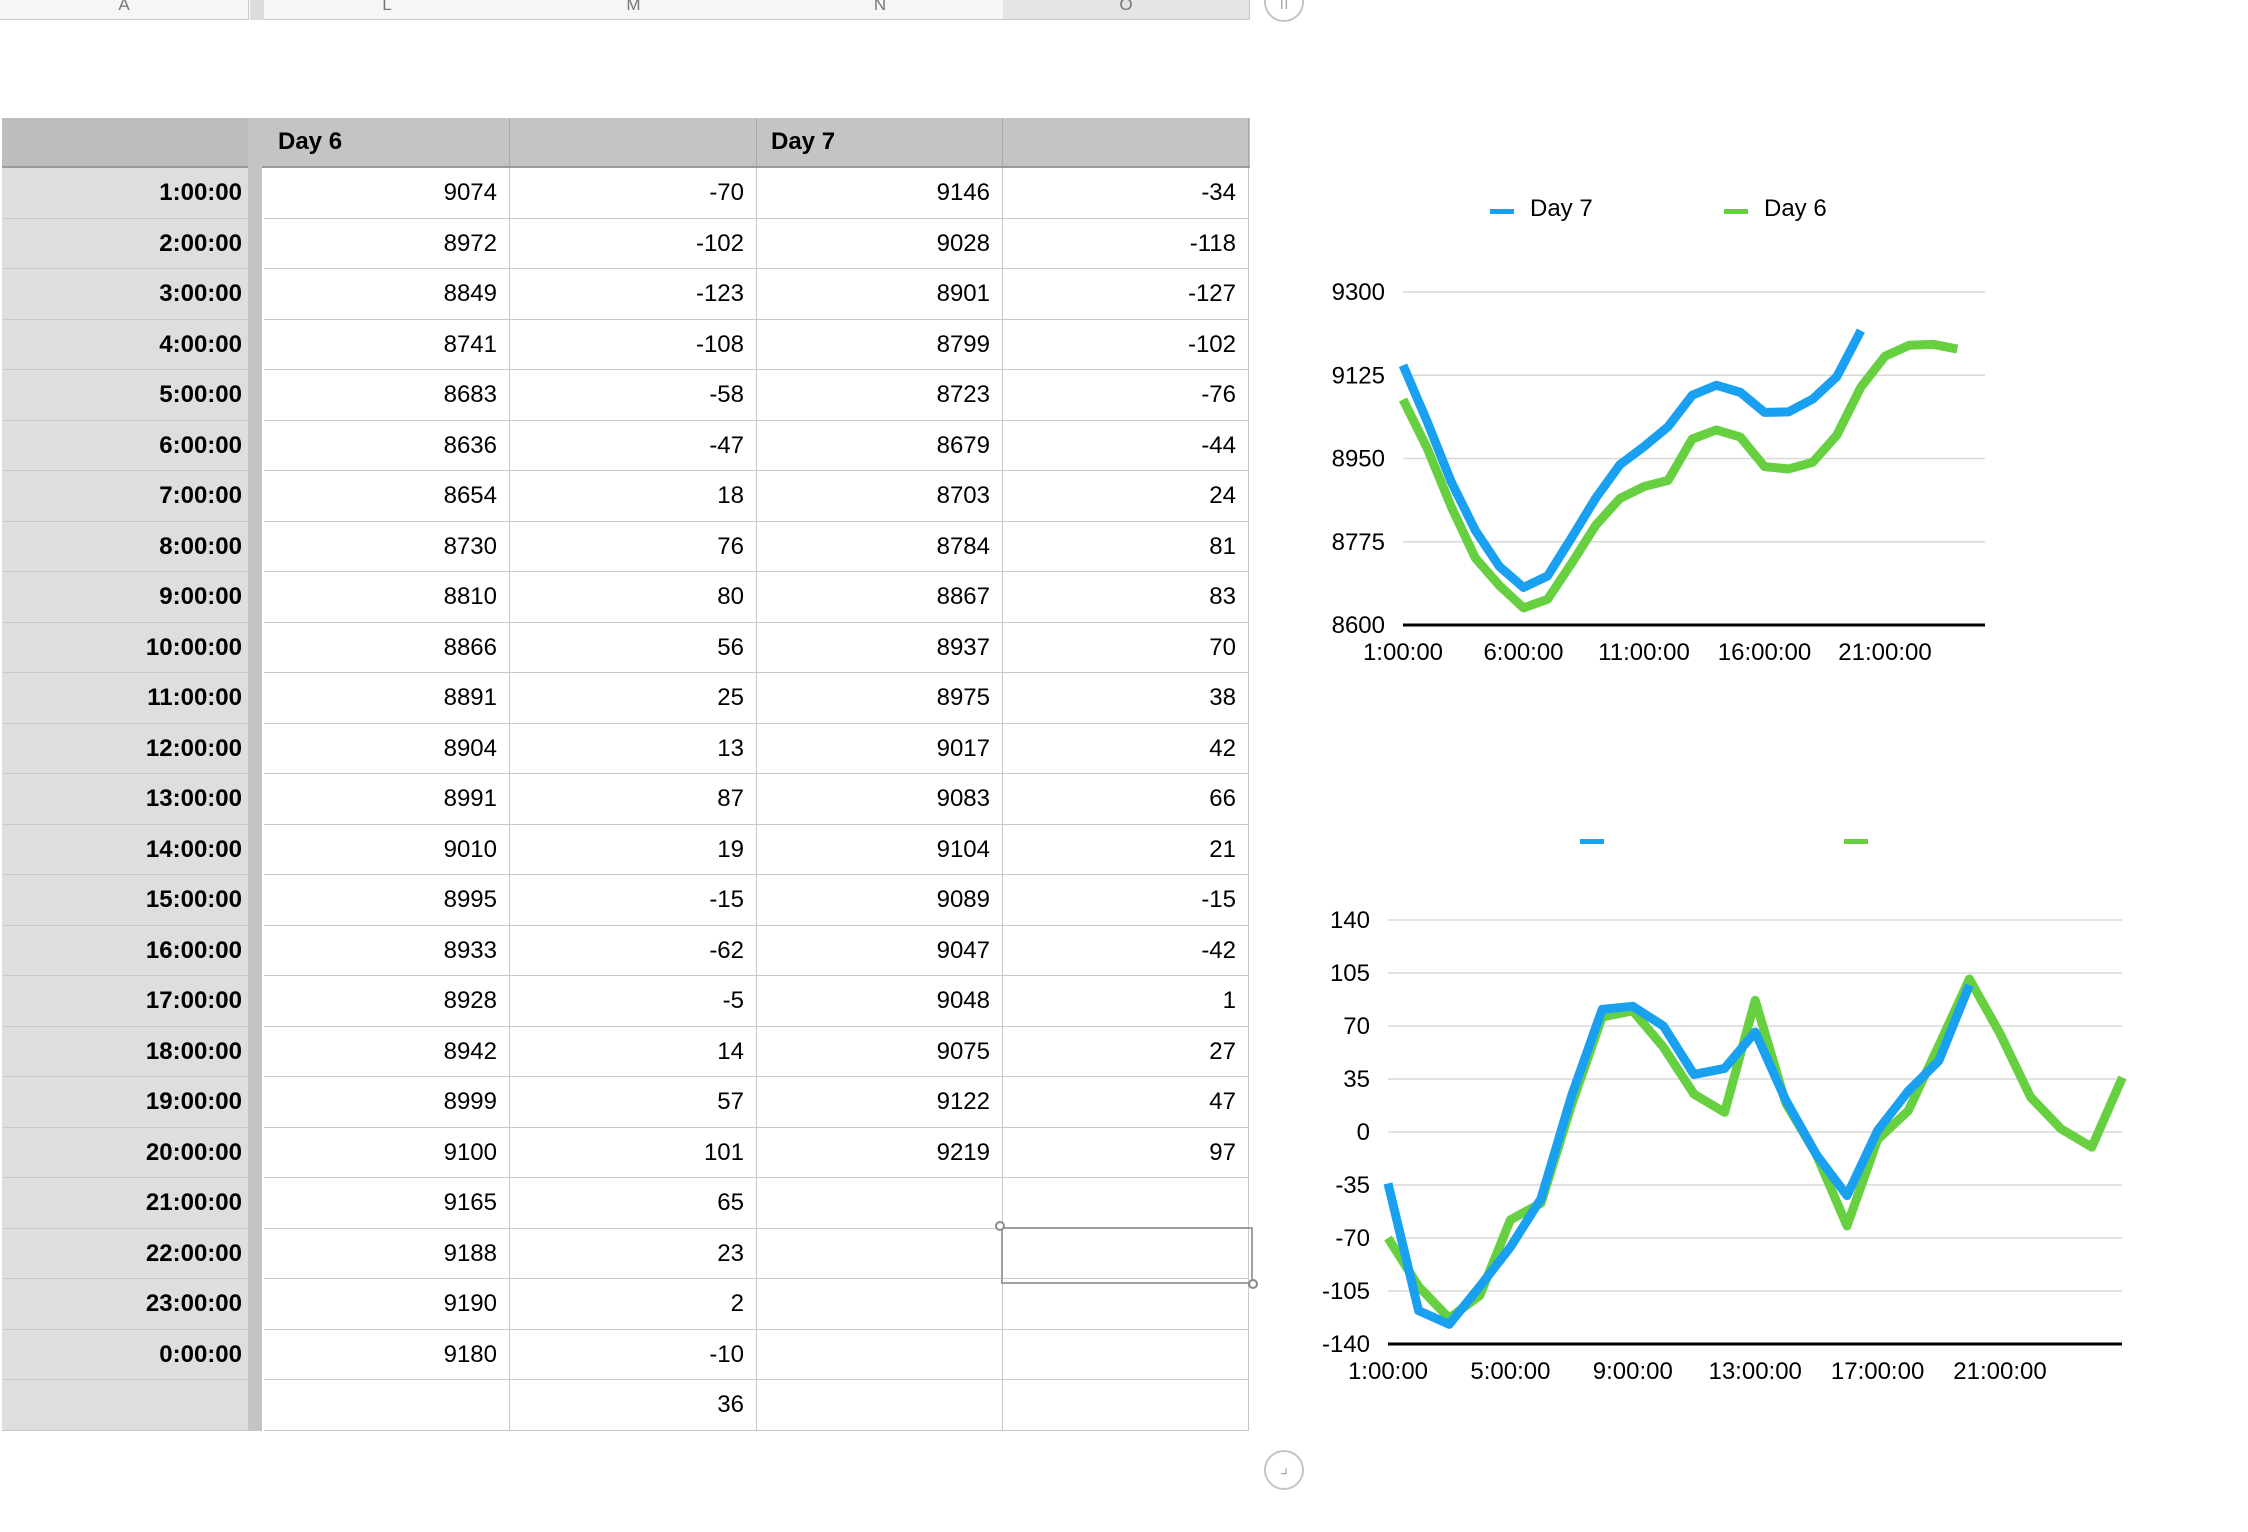 The width and height of the screenshot is (2248, 1532). What do you see at coordinates (880, 597) in the screenshot?
I see `day7-value-cell: 8867` at bounding box center [880, 597].